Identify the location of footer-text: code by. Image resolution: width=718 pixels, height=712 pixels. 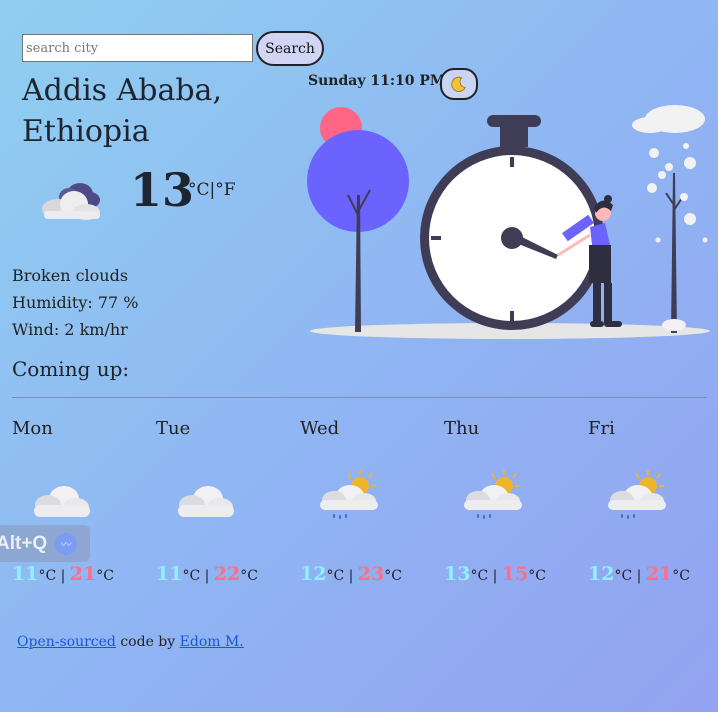
(147, 642).